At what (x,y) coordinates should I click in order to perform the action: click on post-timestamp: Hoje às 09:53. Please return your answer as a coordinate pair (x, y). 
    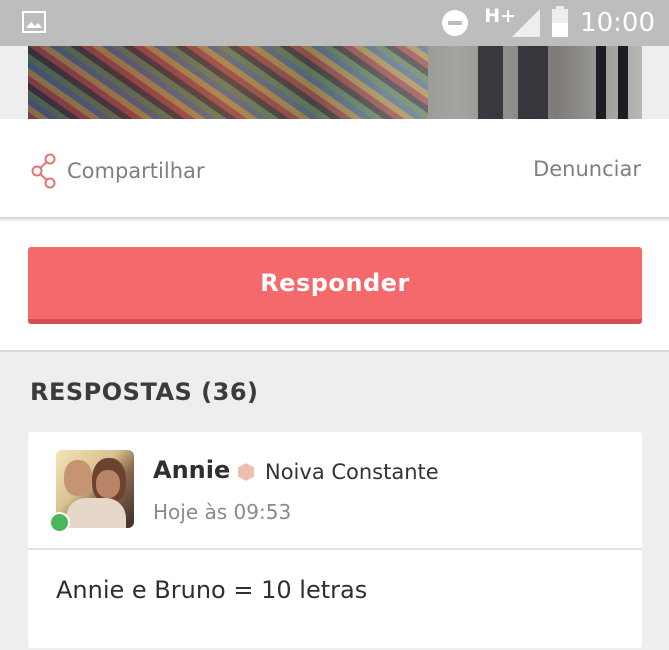
    Looking at the image, I should click on (222, 512).